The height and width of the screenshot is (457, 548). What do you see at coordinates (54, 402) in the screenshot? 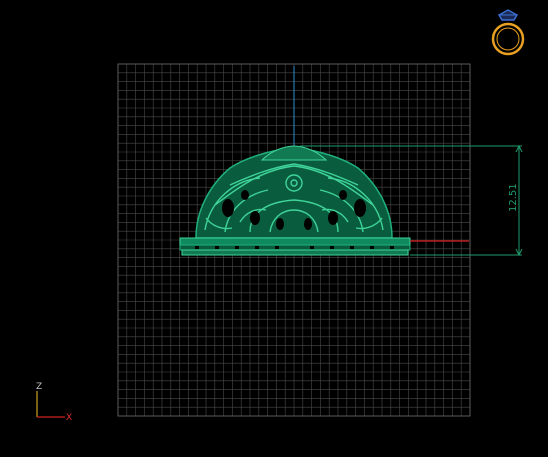
I see `axis-gizmo: Z X` at bounding box center [54, 402].